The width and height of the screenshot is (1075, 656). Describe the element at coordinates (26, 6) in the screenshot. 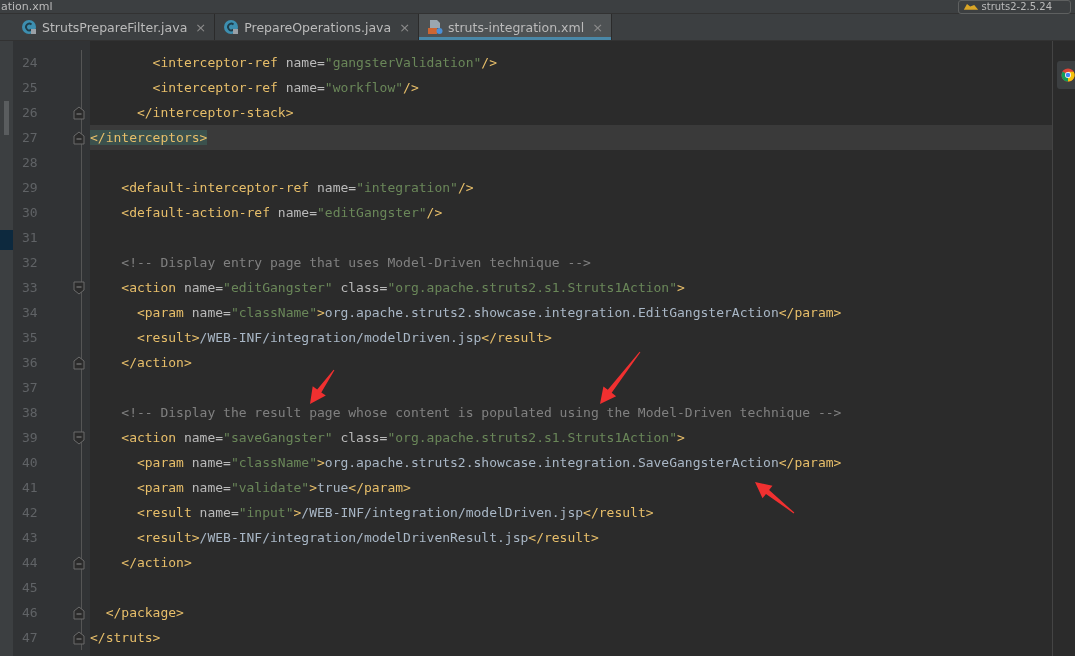

I see `file-title: ation.xml` at that location.